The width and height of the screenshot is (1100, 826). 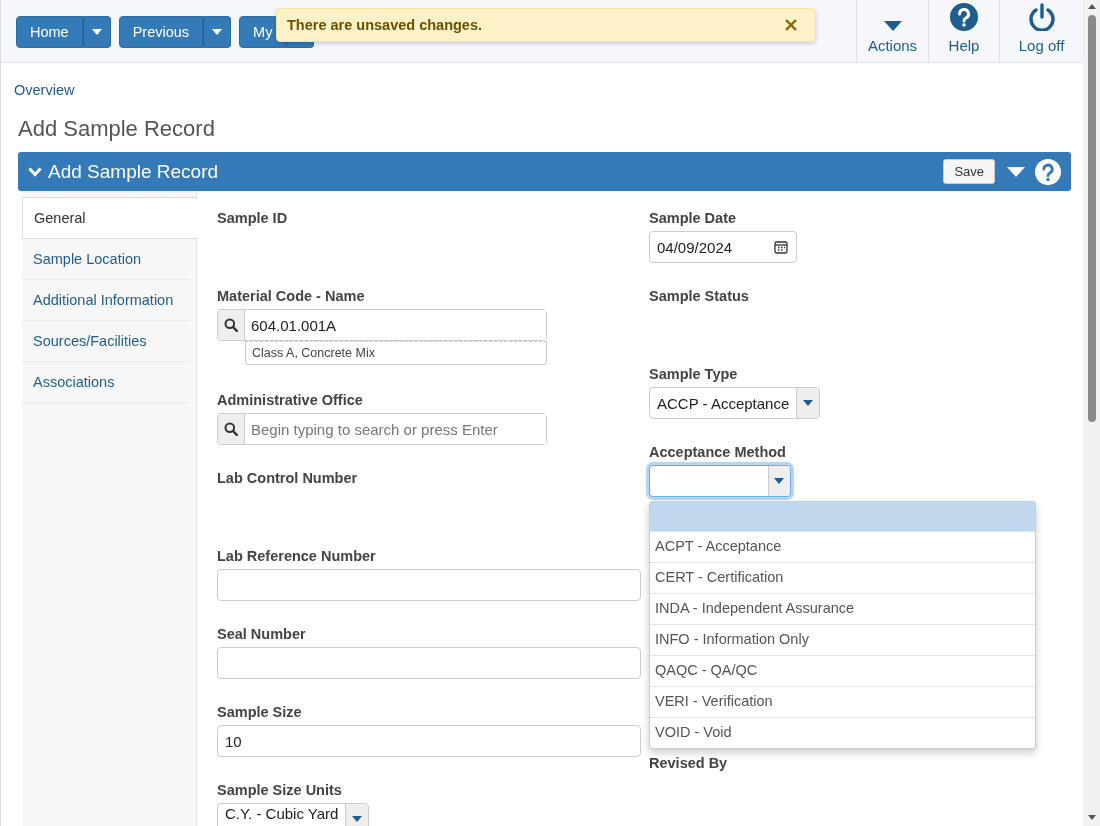 What do you see at coordinates (969, 171) in the screenshot?
I see `save-button: Save` at bounding box center [969, 171].